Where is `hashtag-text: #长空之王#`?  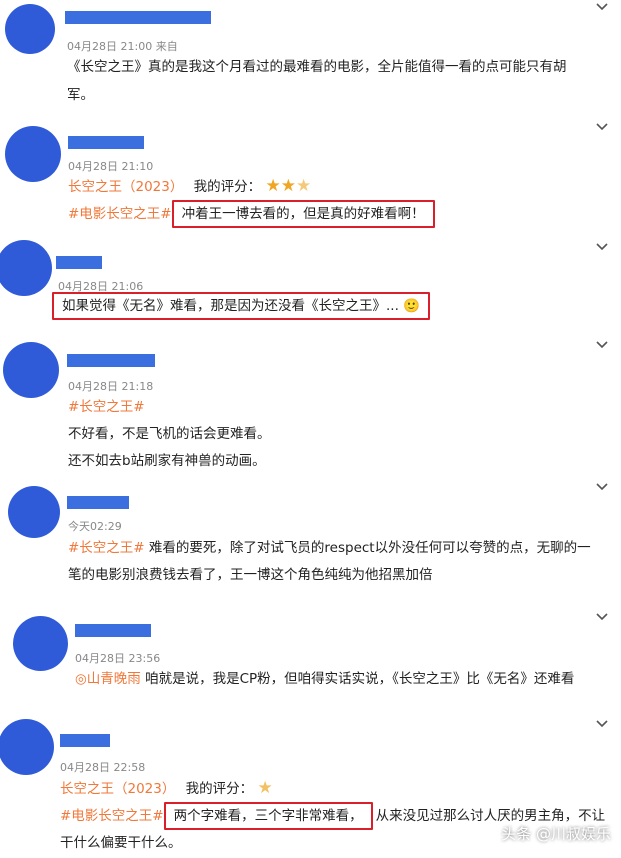 hashtag-text: #长空之王# is located at coordinates (106, 407).